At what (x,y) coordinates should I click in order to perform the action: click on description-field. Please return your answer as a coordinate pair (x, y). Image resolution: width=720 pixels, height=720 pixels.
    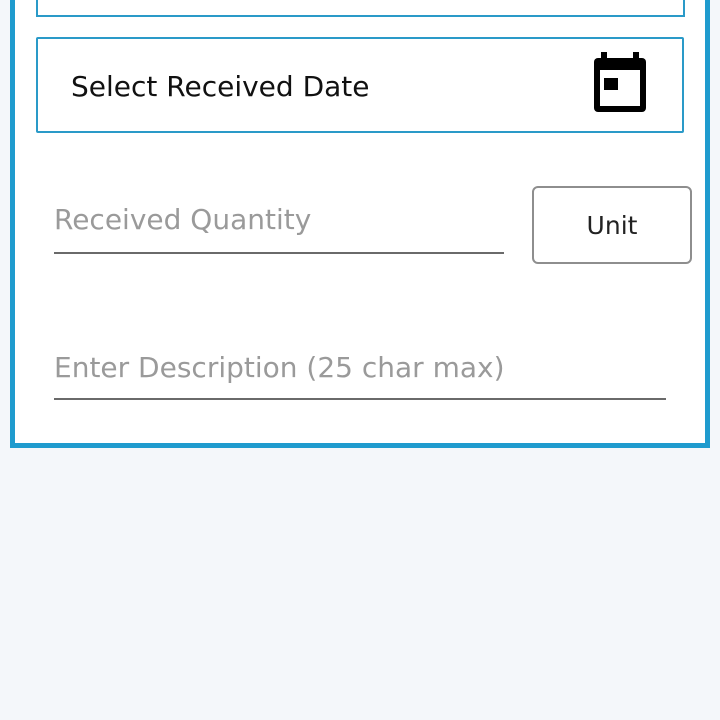
    Looking at the image, I should click on (360, 374).